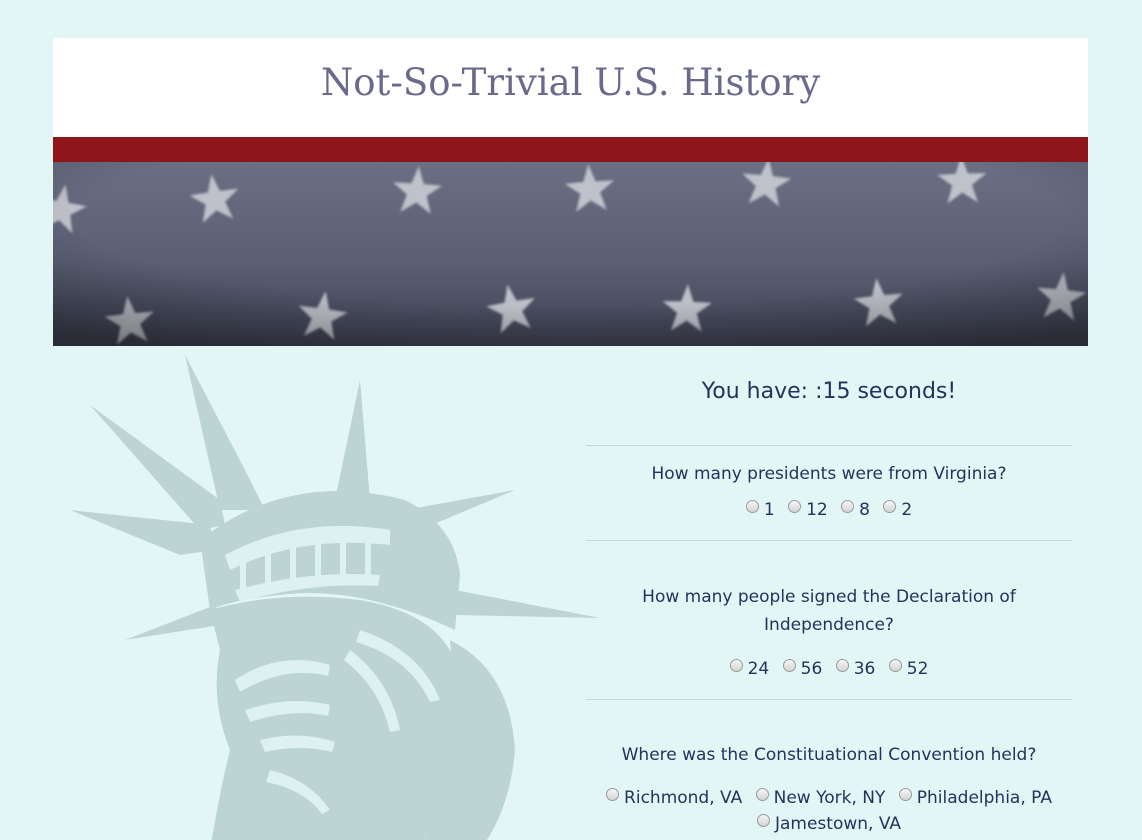 This screenshot has height=840, width=1142. I want to click on red-stripe, so click(570, 149).